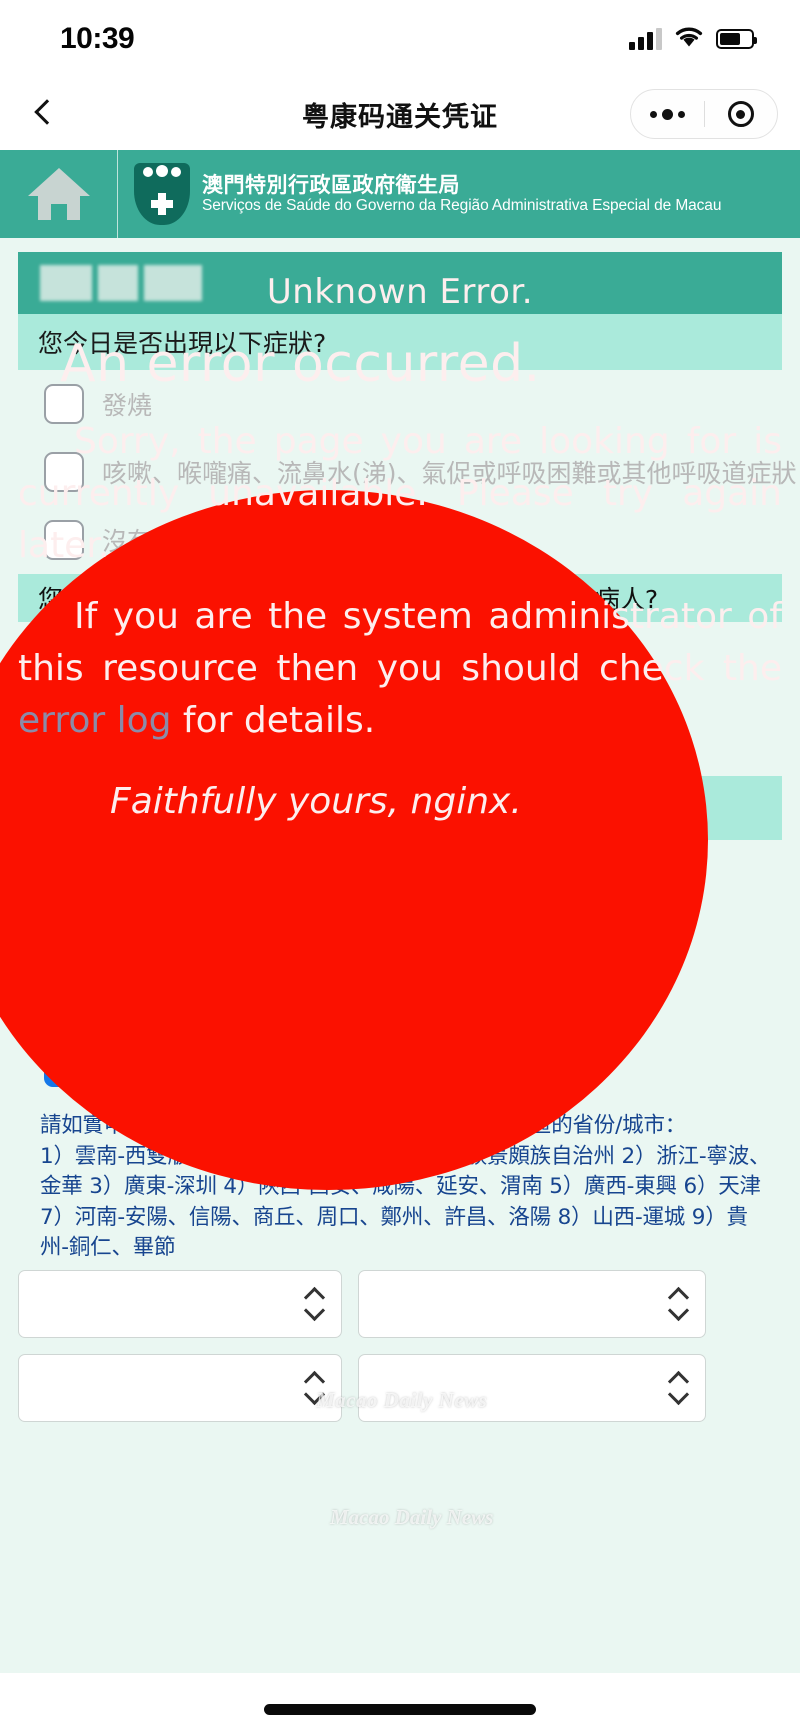 Image resolution: width=800 pixels, height=1731 pixels. I want to click on more-button, so click(667, 114).